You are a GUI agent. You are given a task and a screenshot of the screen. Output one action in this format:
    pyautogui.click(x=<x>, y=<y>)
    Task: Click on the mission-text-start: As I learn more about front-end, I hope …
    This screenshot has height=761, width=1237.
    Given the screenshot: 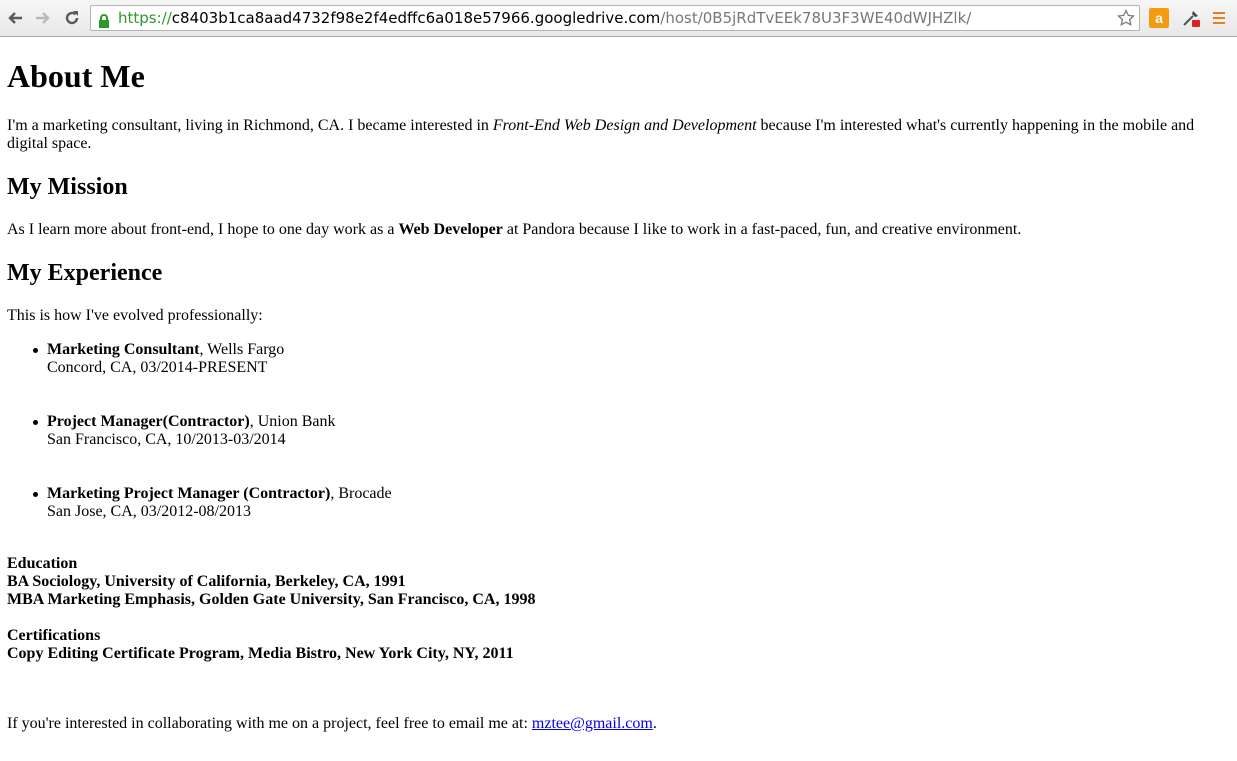 What is the action you would take?
    pyautogui.click(x=203, y=229)
    